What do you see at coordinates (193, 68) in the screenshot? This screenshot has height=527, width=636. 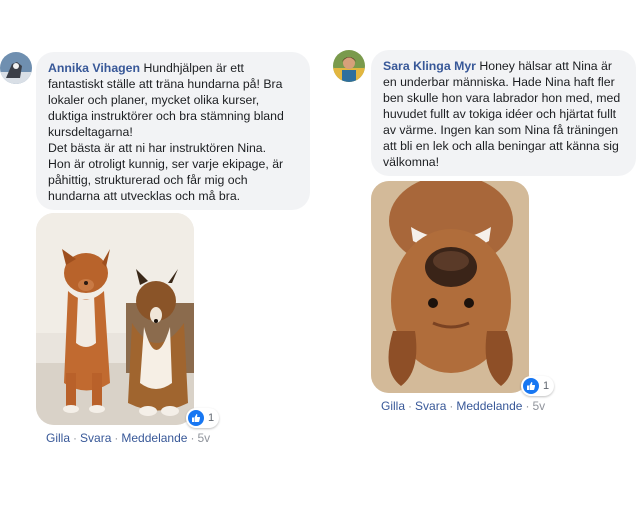 I see `comment-text-line: Hundhjälpen är ett` at bounding box center [193, 68].